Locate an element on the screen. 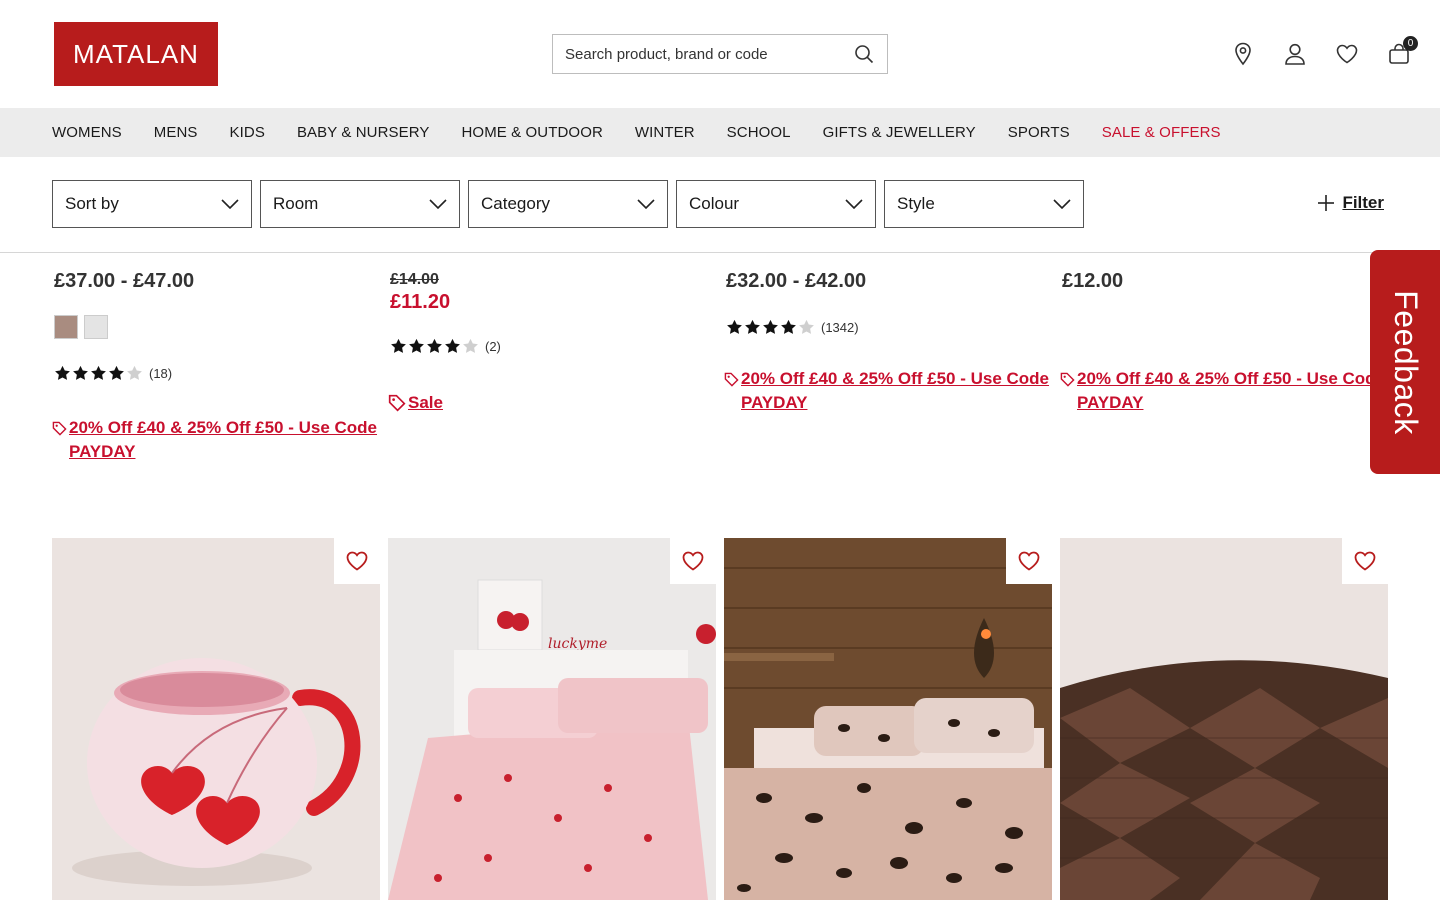  product-image-leopard-bedding is located at coordinates (888, 719).